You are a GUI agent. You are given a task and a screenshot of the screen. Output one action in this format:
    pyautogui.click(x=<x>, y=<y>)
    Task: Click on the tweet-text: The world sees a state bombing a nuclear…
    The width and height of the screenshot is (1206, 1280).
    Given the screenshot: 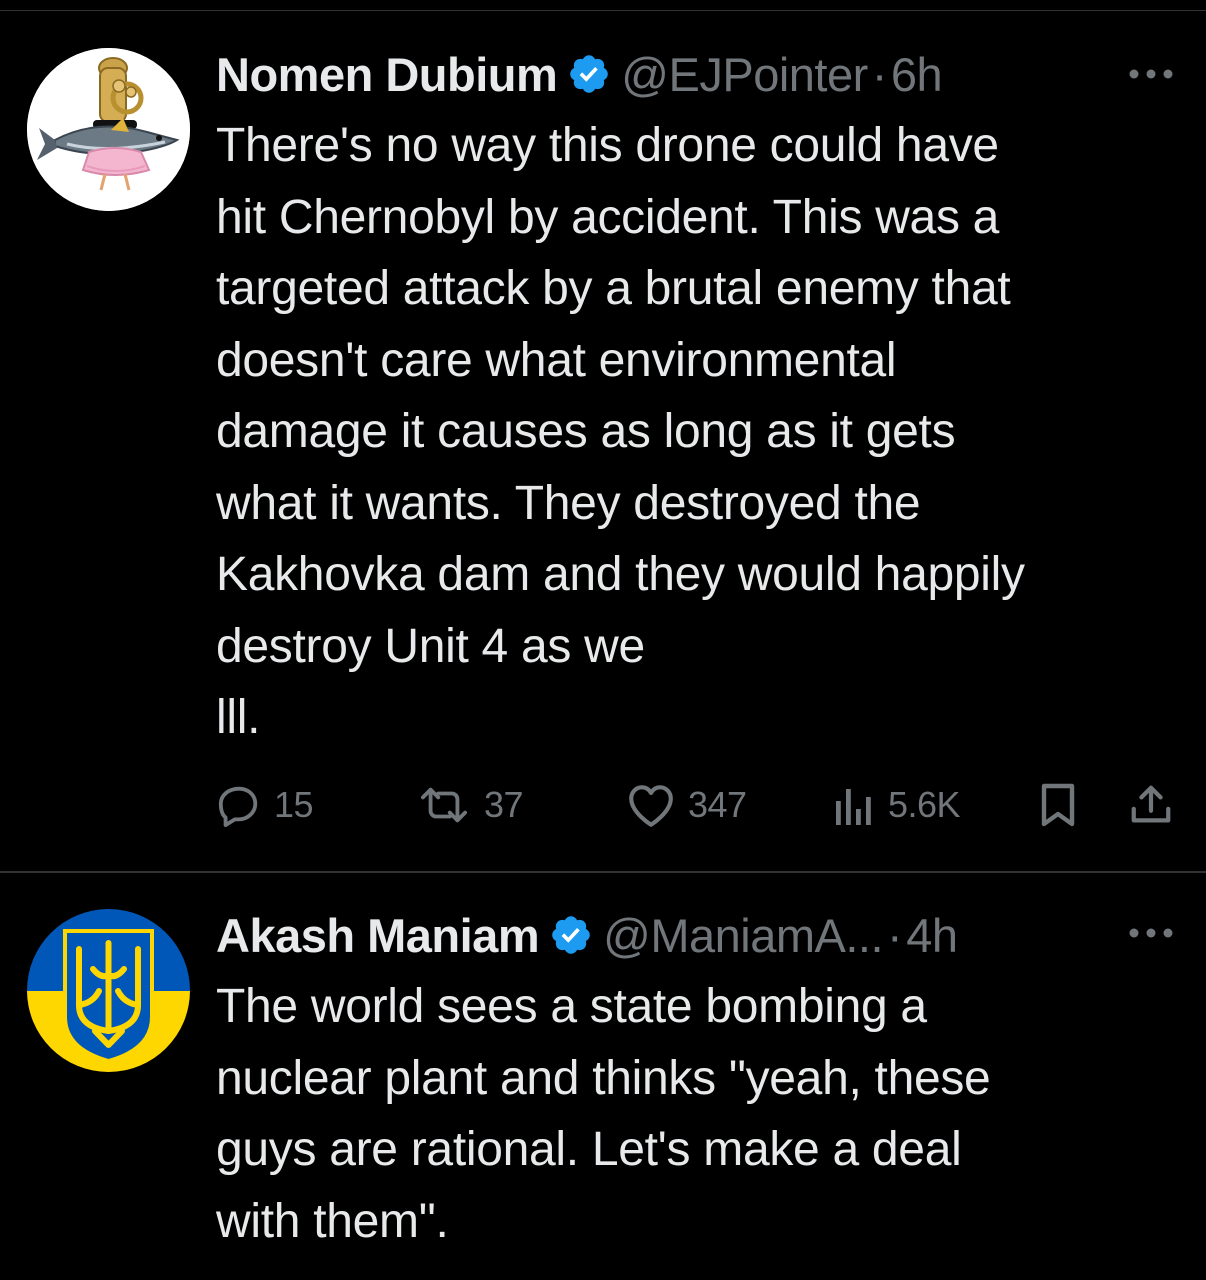 What is the action you would take?
    pyautogui.click(x=603, y=1114)
    